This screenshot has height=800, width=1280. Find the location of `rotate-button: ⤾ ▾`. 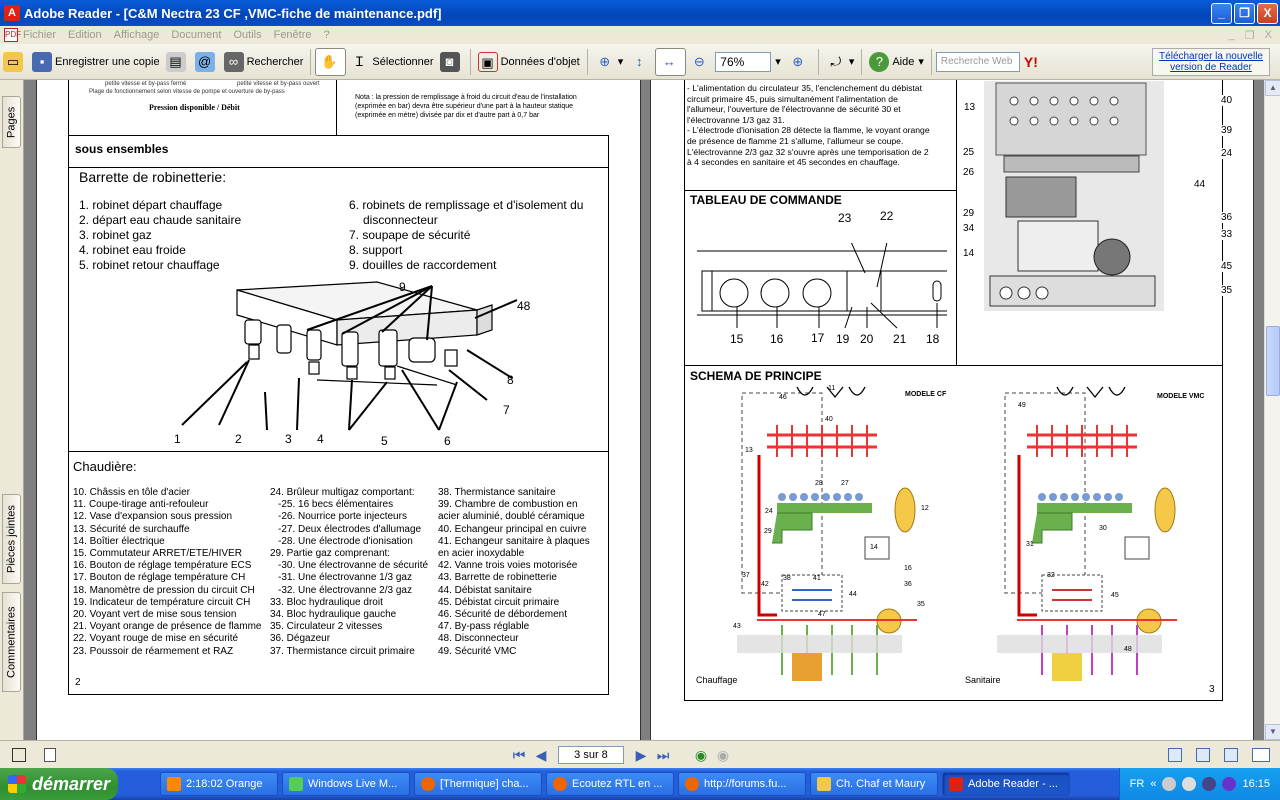

rotate-button: ⤾ ▾ is located at coordinates (840, 62).